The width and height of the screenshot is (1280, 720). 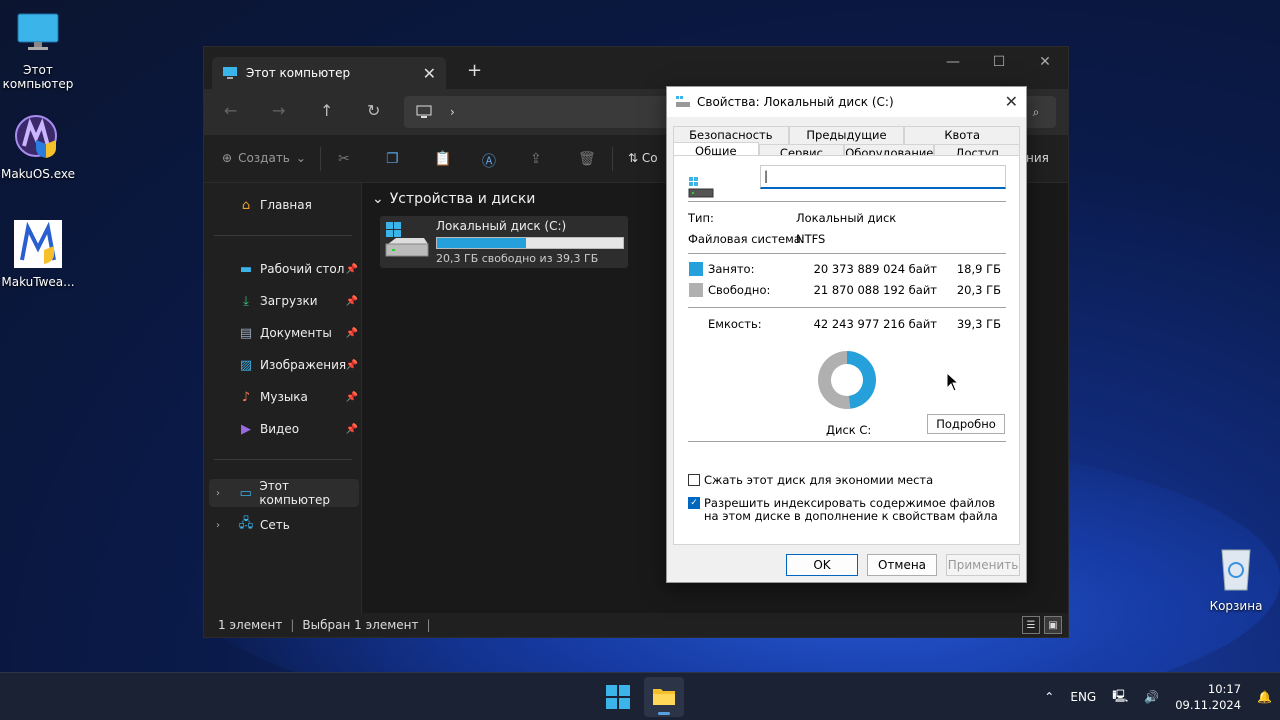 I want to click on type-label: Тип:, so click(x=701, y=218).